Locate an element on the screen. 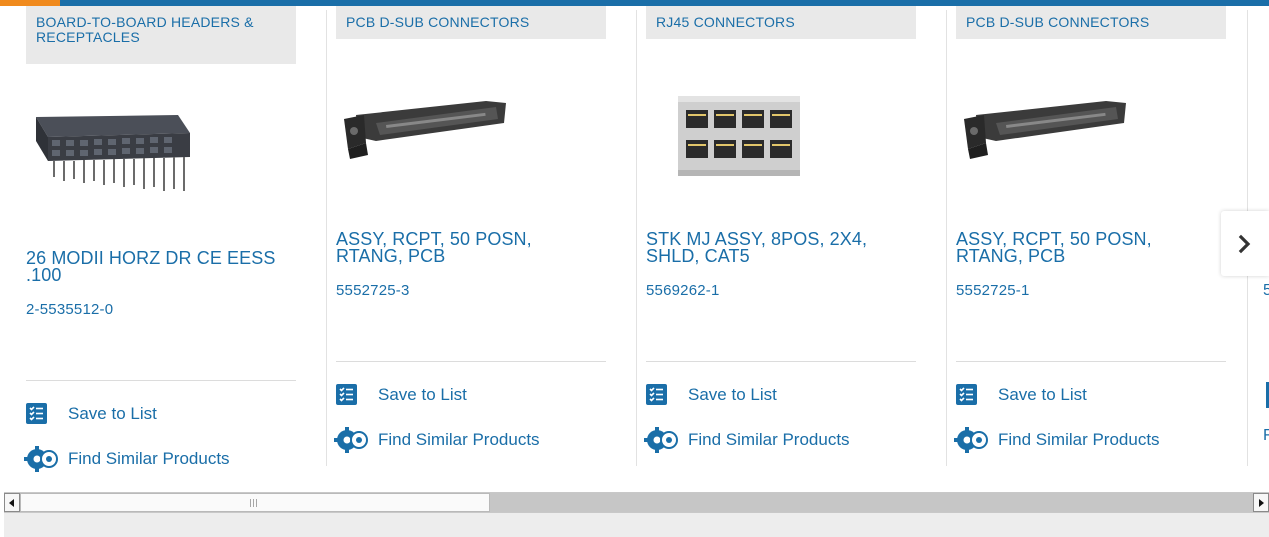 This screenshot has width=1269, height=537. scroll-left-button is located at coordinates (12, 502).